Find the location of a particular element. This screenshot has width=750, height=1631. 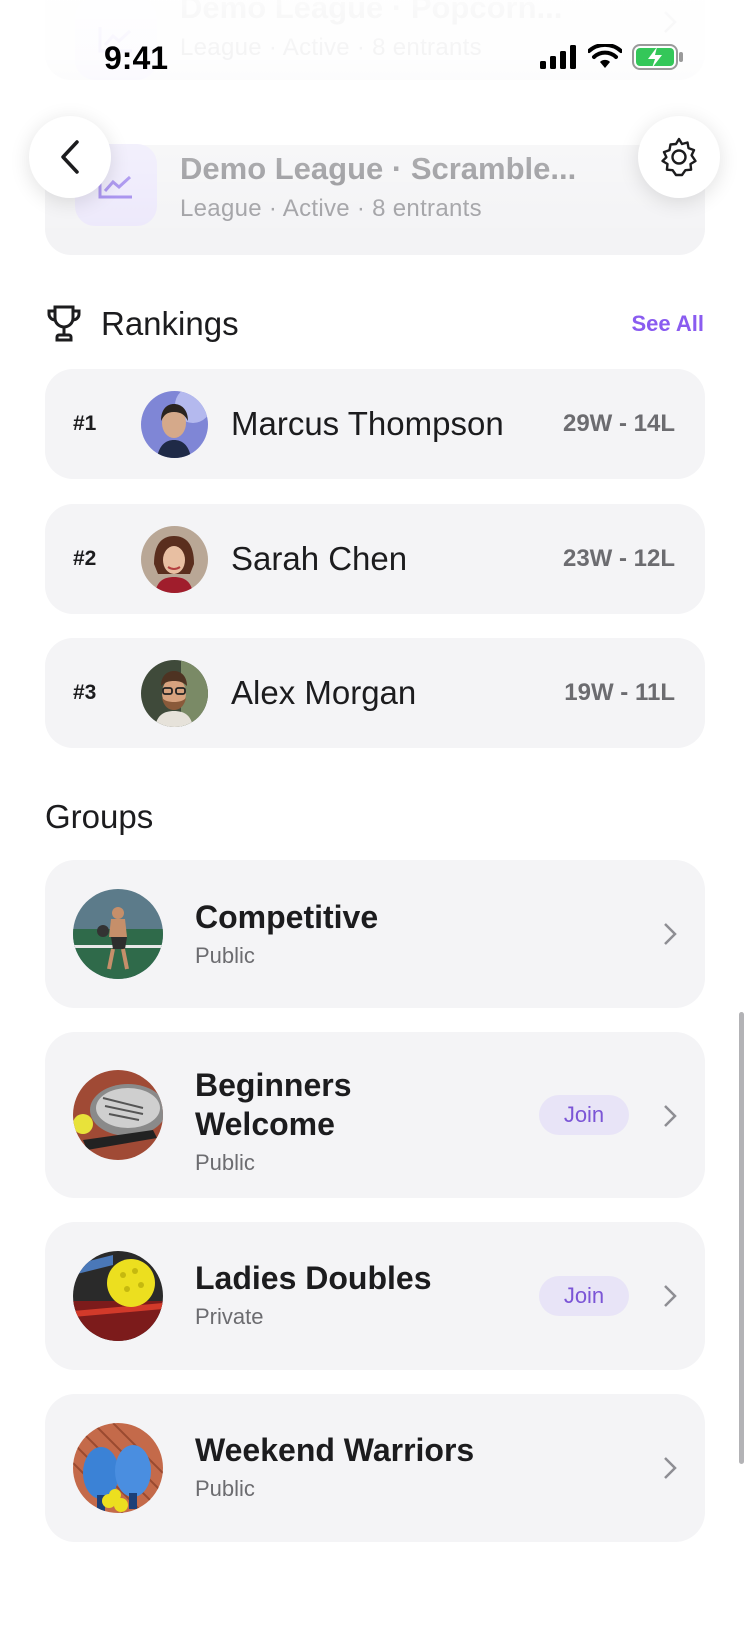

see-all-link: See All is located at coordinates (667, 324).